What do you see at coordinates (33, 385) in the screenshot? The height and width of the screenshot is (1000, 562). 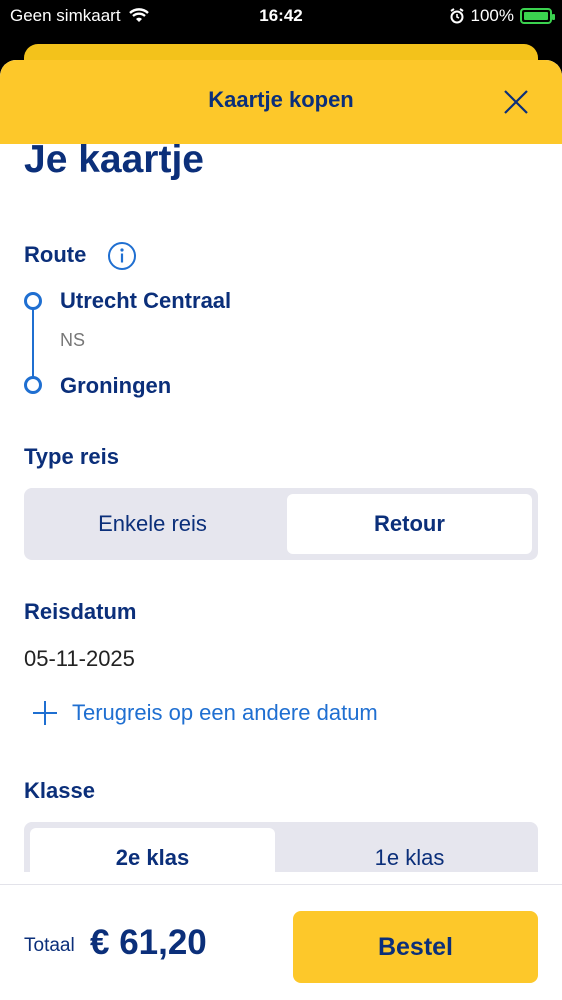 I see `destination-dot` at bounding box center [33, 385].